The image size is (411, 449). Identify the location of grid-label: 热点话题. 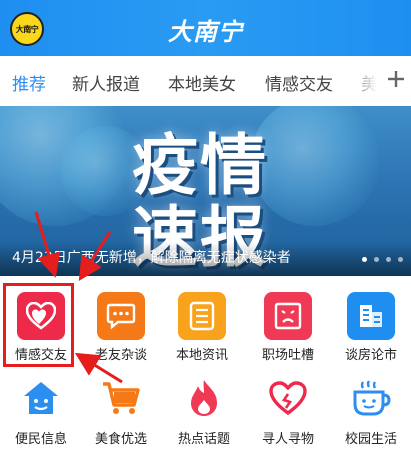
(203, 439).